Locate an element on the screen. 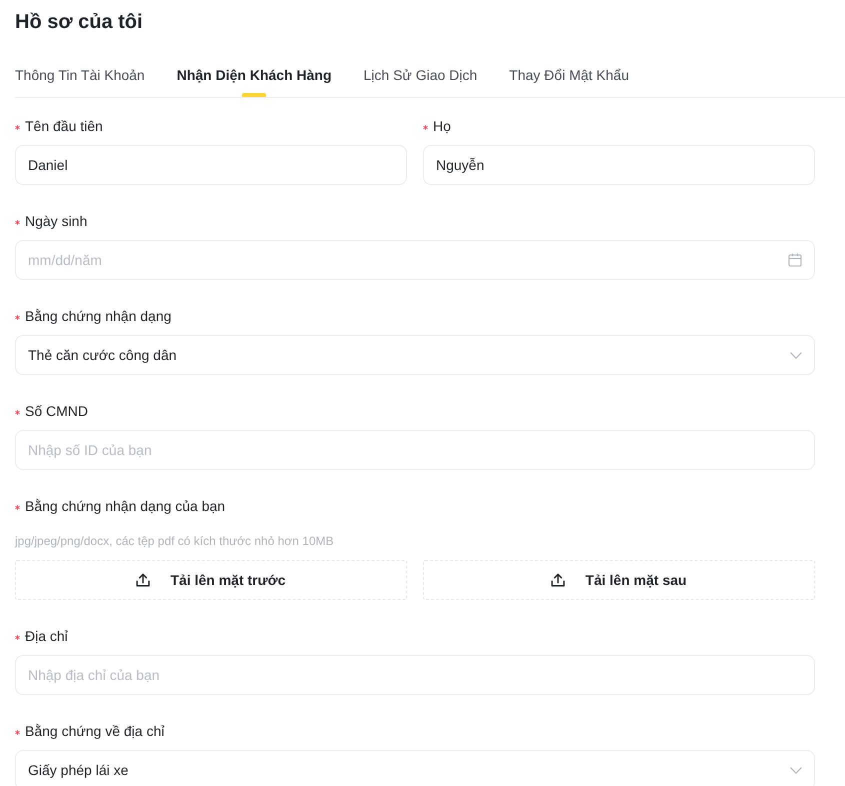 The image size is (845, 786). dropdown-field: Giấy phép lái xe is located at coordinates (415, 768).